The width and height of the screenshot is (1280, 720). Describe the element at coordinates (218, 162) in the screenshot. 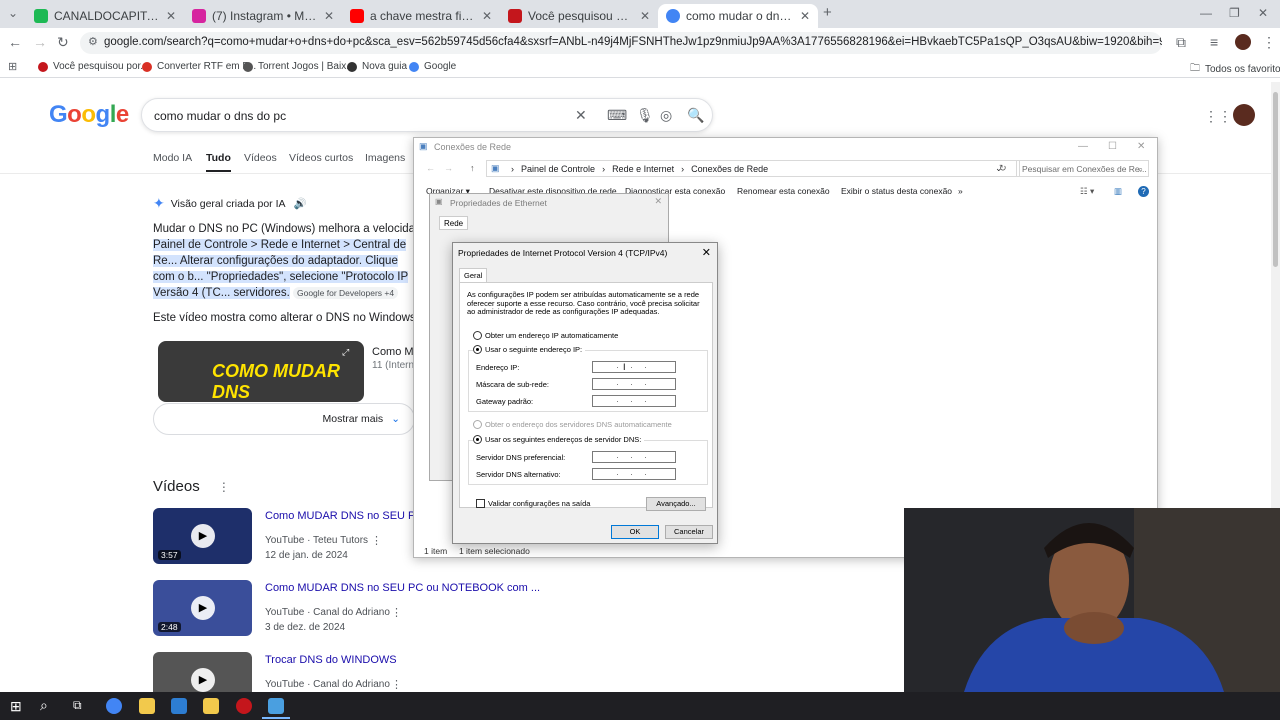

I see `nav-tudo: Tudo` at that location.